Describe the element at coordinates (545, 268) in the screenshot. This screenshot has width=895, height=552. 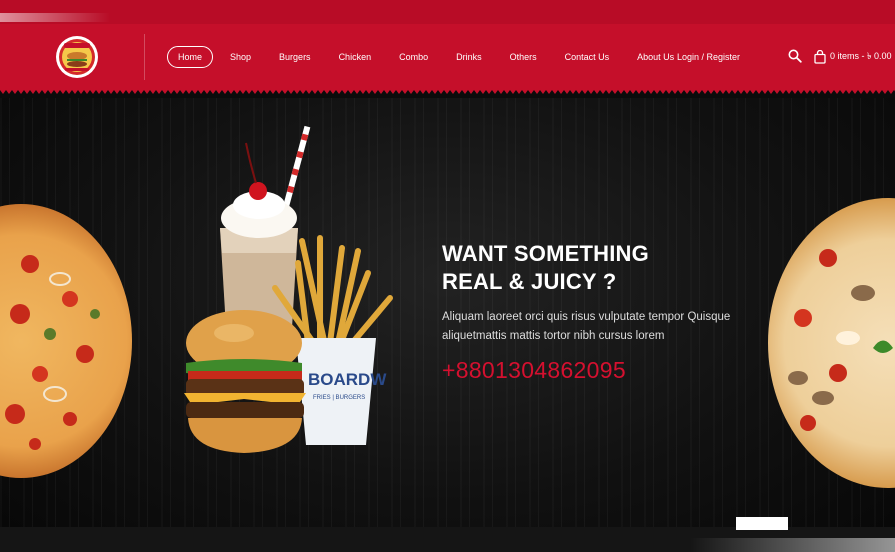
I see `hero-headline: WANT SOMETHING REAL & JUICY ?` at that location.